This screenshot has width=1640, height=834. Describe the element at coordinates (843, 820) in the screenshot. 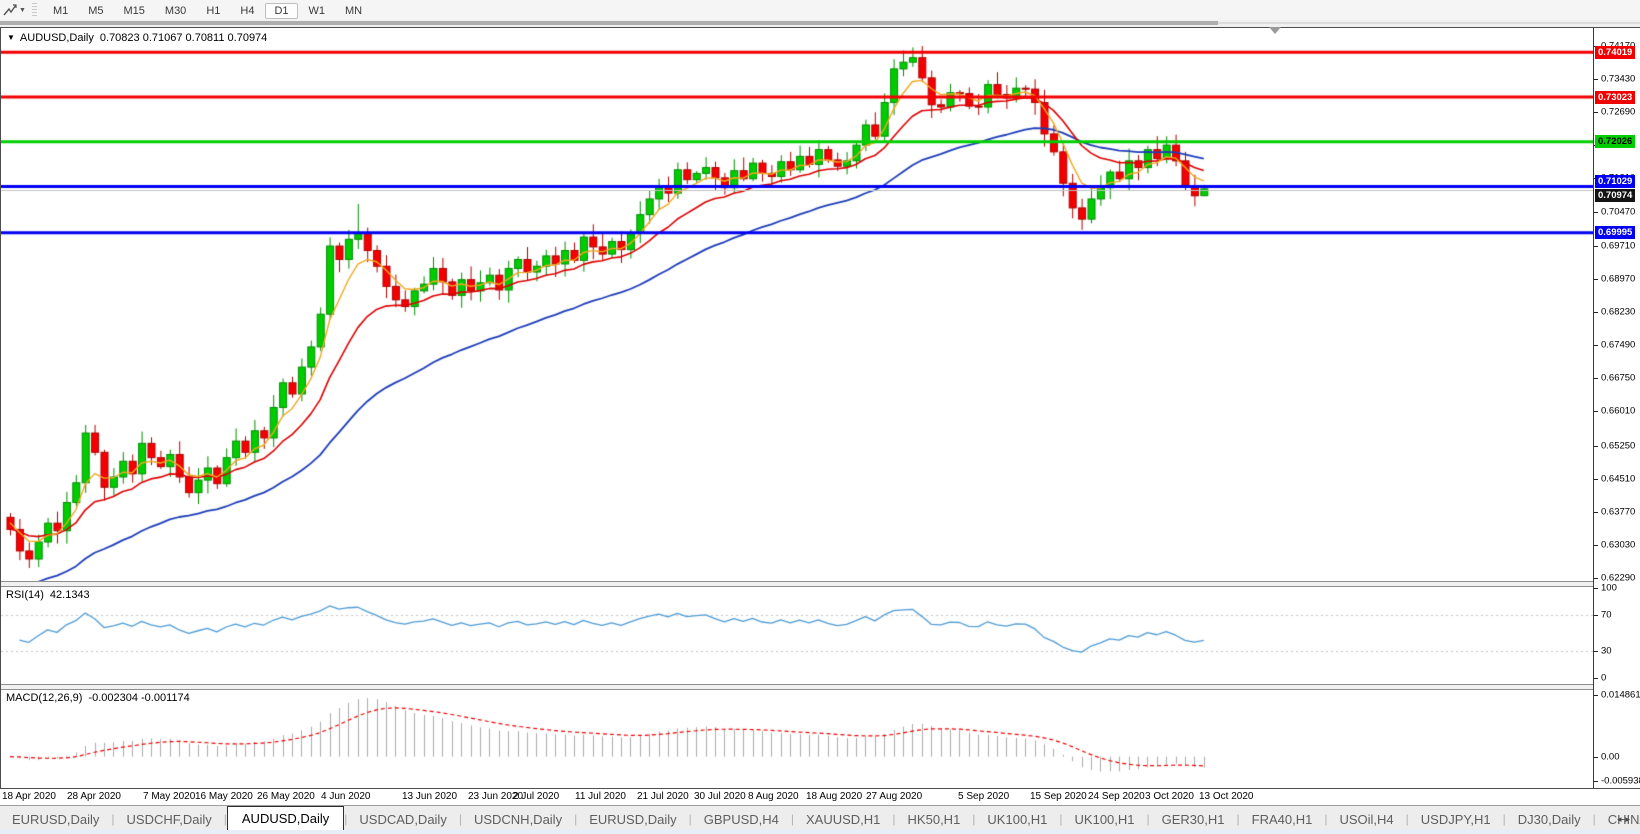

I see `tab-xauusd-h1: XAUUSD,H1` at that location.